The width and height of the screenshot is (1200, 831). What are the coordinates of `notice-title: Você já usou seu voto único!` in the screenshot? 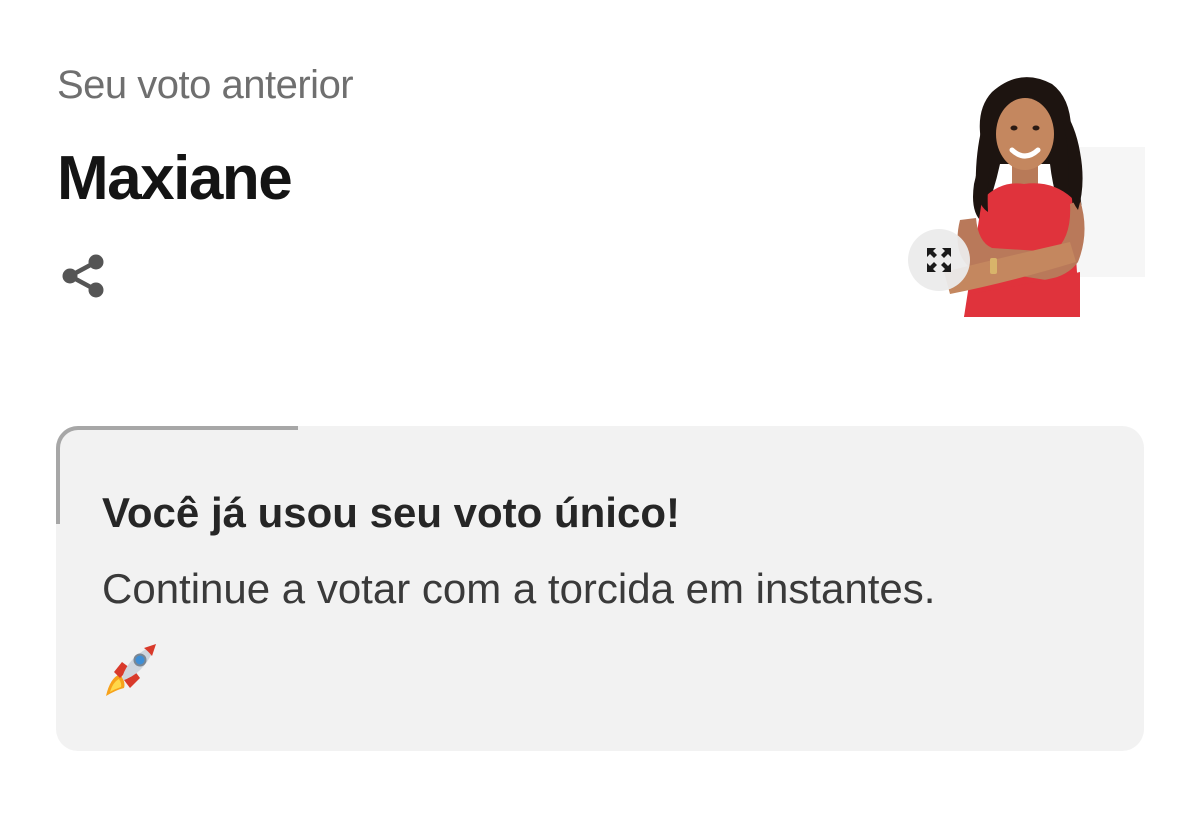 It's located at (391, 512).